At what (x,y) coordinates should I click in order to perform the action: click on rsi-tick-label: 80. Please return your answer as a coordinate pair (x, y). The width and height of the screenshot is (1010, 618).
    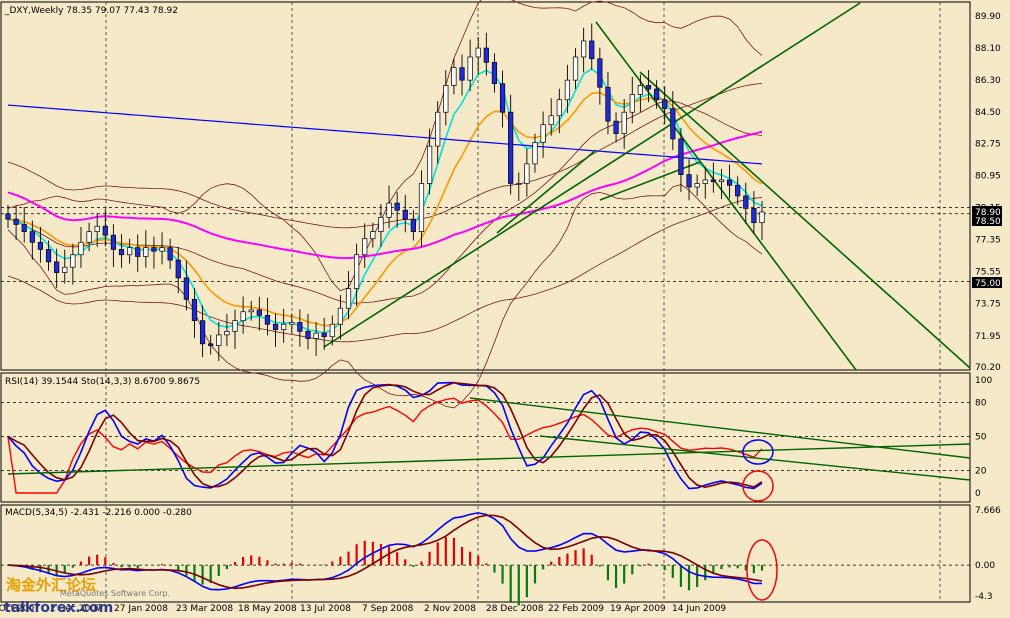
    Looking at the image, I should click on (981, 404).